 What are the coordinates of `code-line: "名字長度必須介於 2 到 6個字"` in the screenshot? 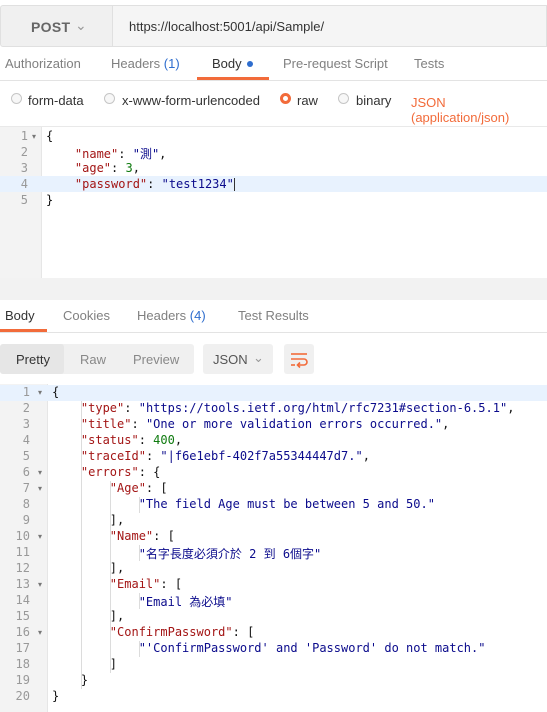 It's located at (187, 553).